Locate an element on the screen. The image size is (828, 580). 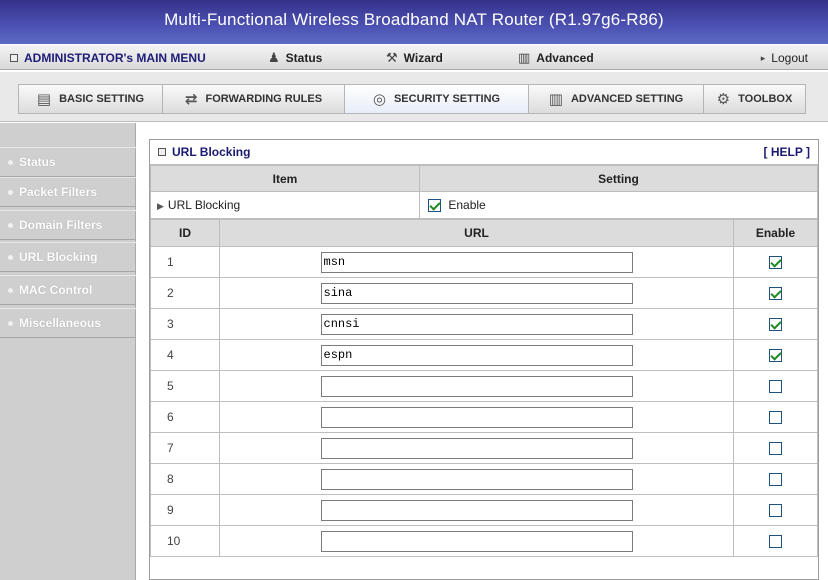
logout-link: ▸ Logout is located at coordinates (784, 58).